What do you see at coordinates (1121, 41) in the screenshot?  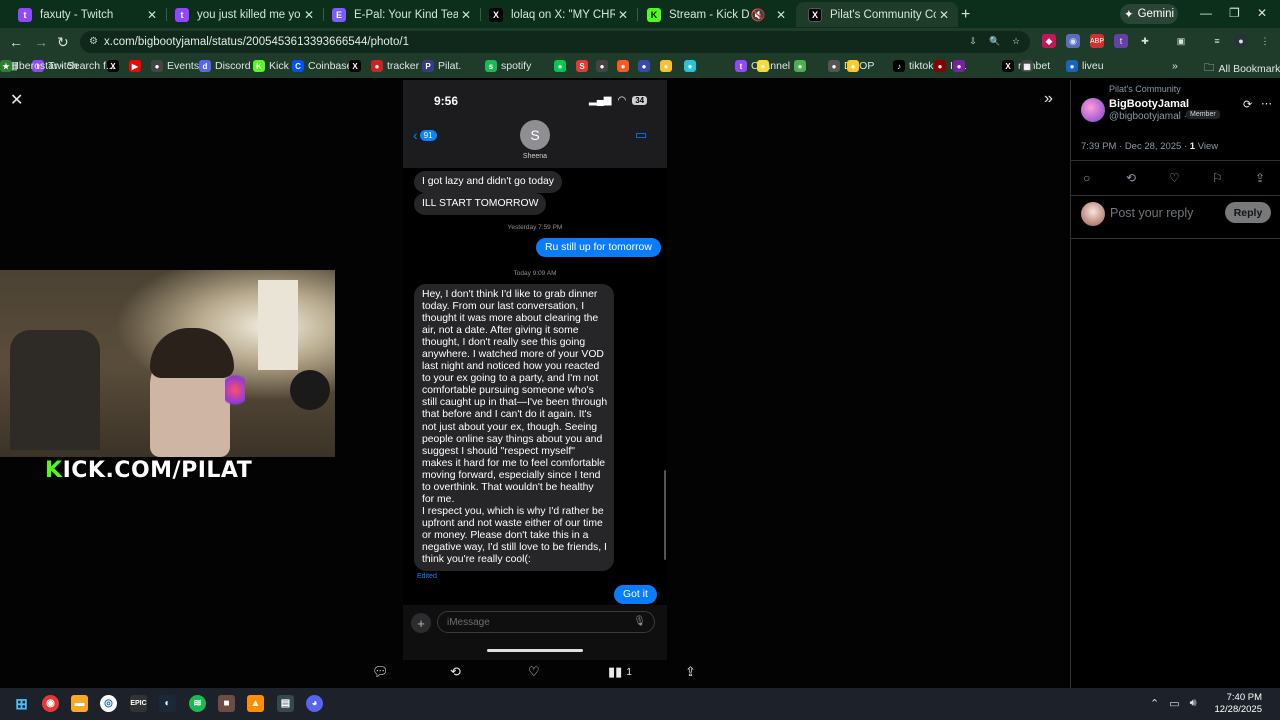 I see `twitch-extension-icon: t` at bounding box center [1121, 41].